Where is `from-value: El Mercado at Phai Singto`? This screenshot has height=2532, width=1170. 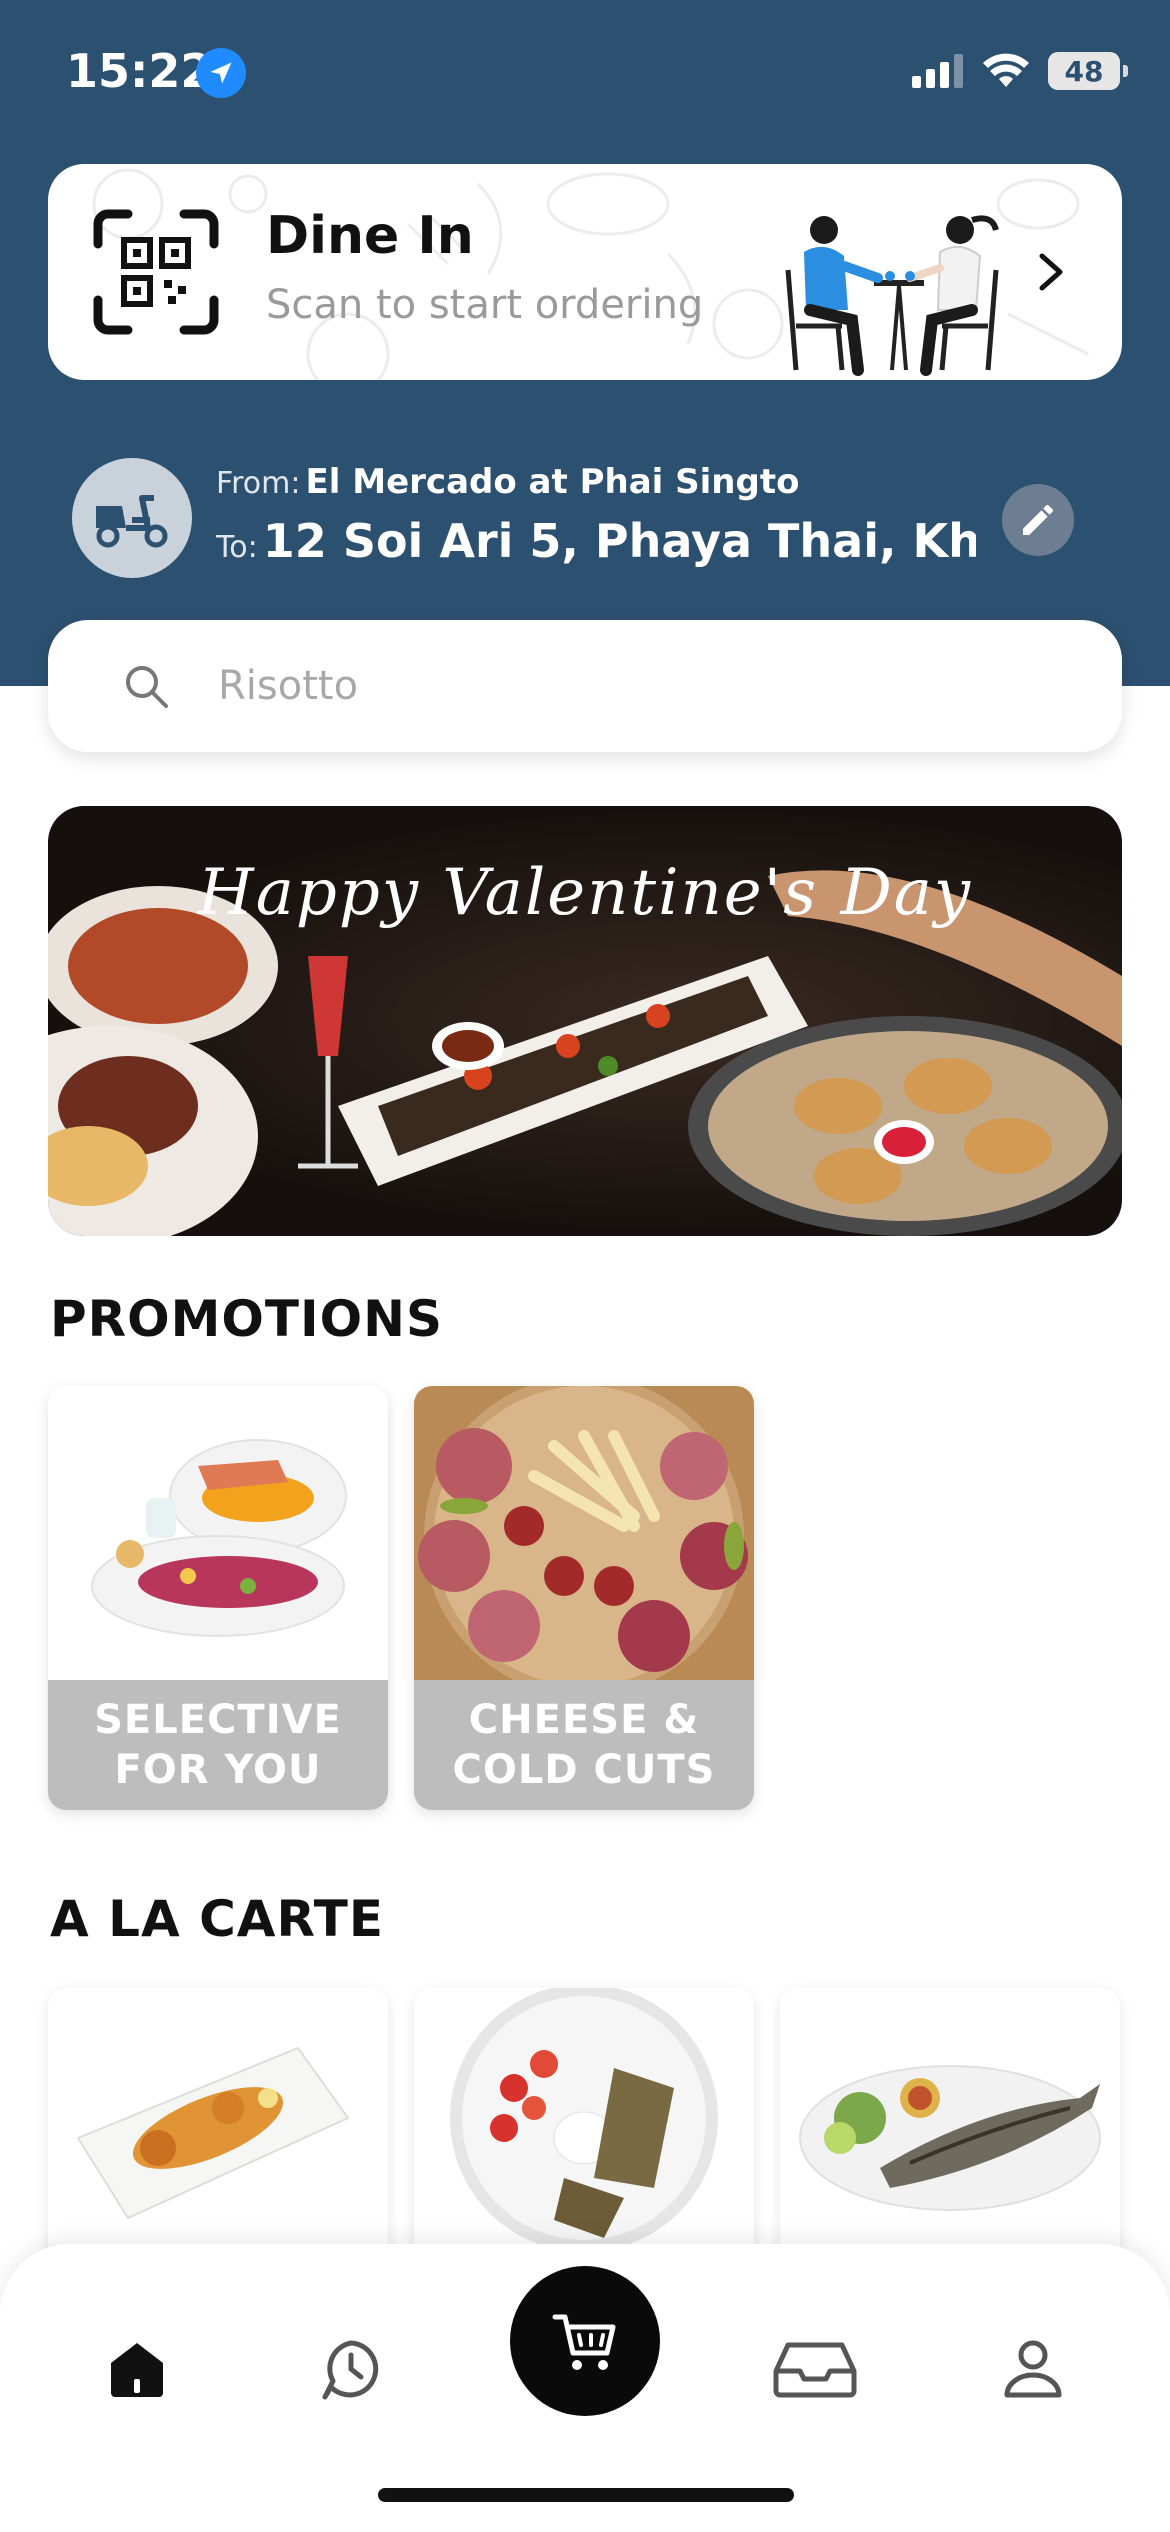
from-value: El Mercado at Phai Singto is located at coordinates (552, 482).